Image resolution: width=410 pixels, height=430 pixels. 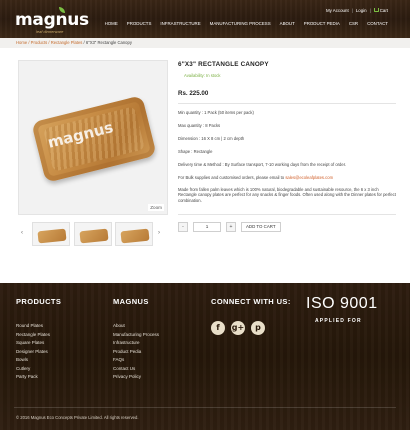 I want to click on footer-link-cutlery: Cutlery, so click(x=33, y=369).